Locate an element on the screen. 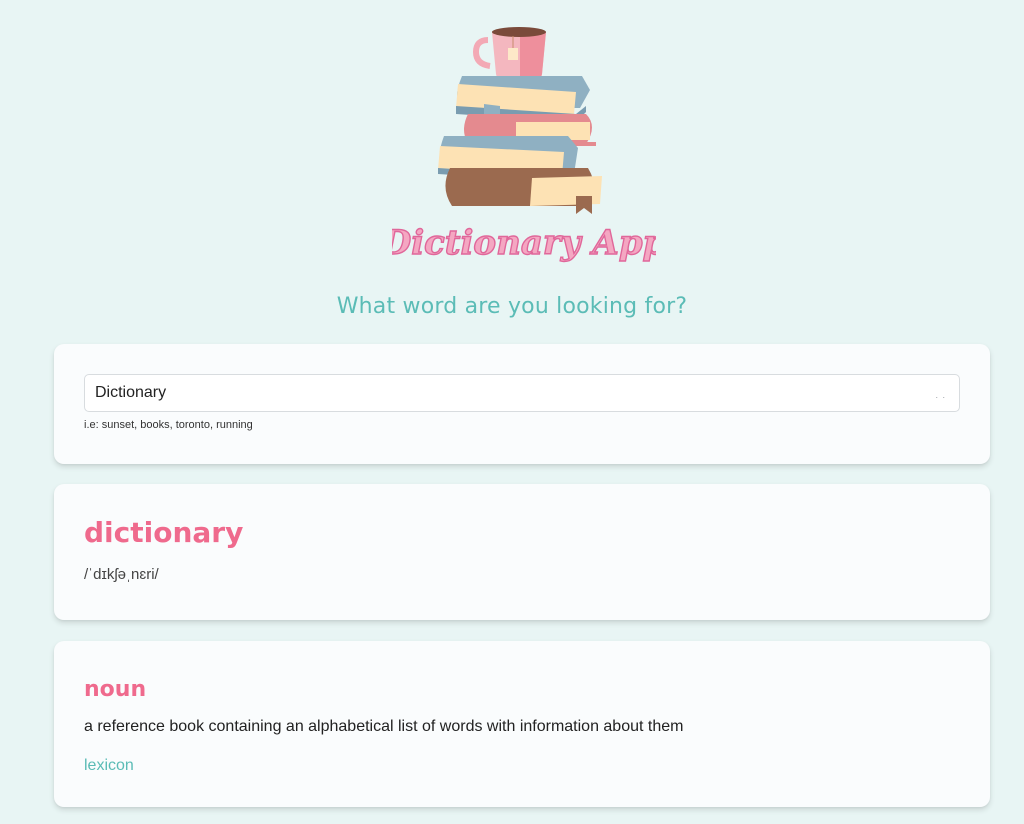  page-prompt: What word are you looking for? is located at coordinates (512, 306).